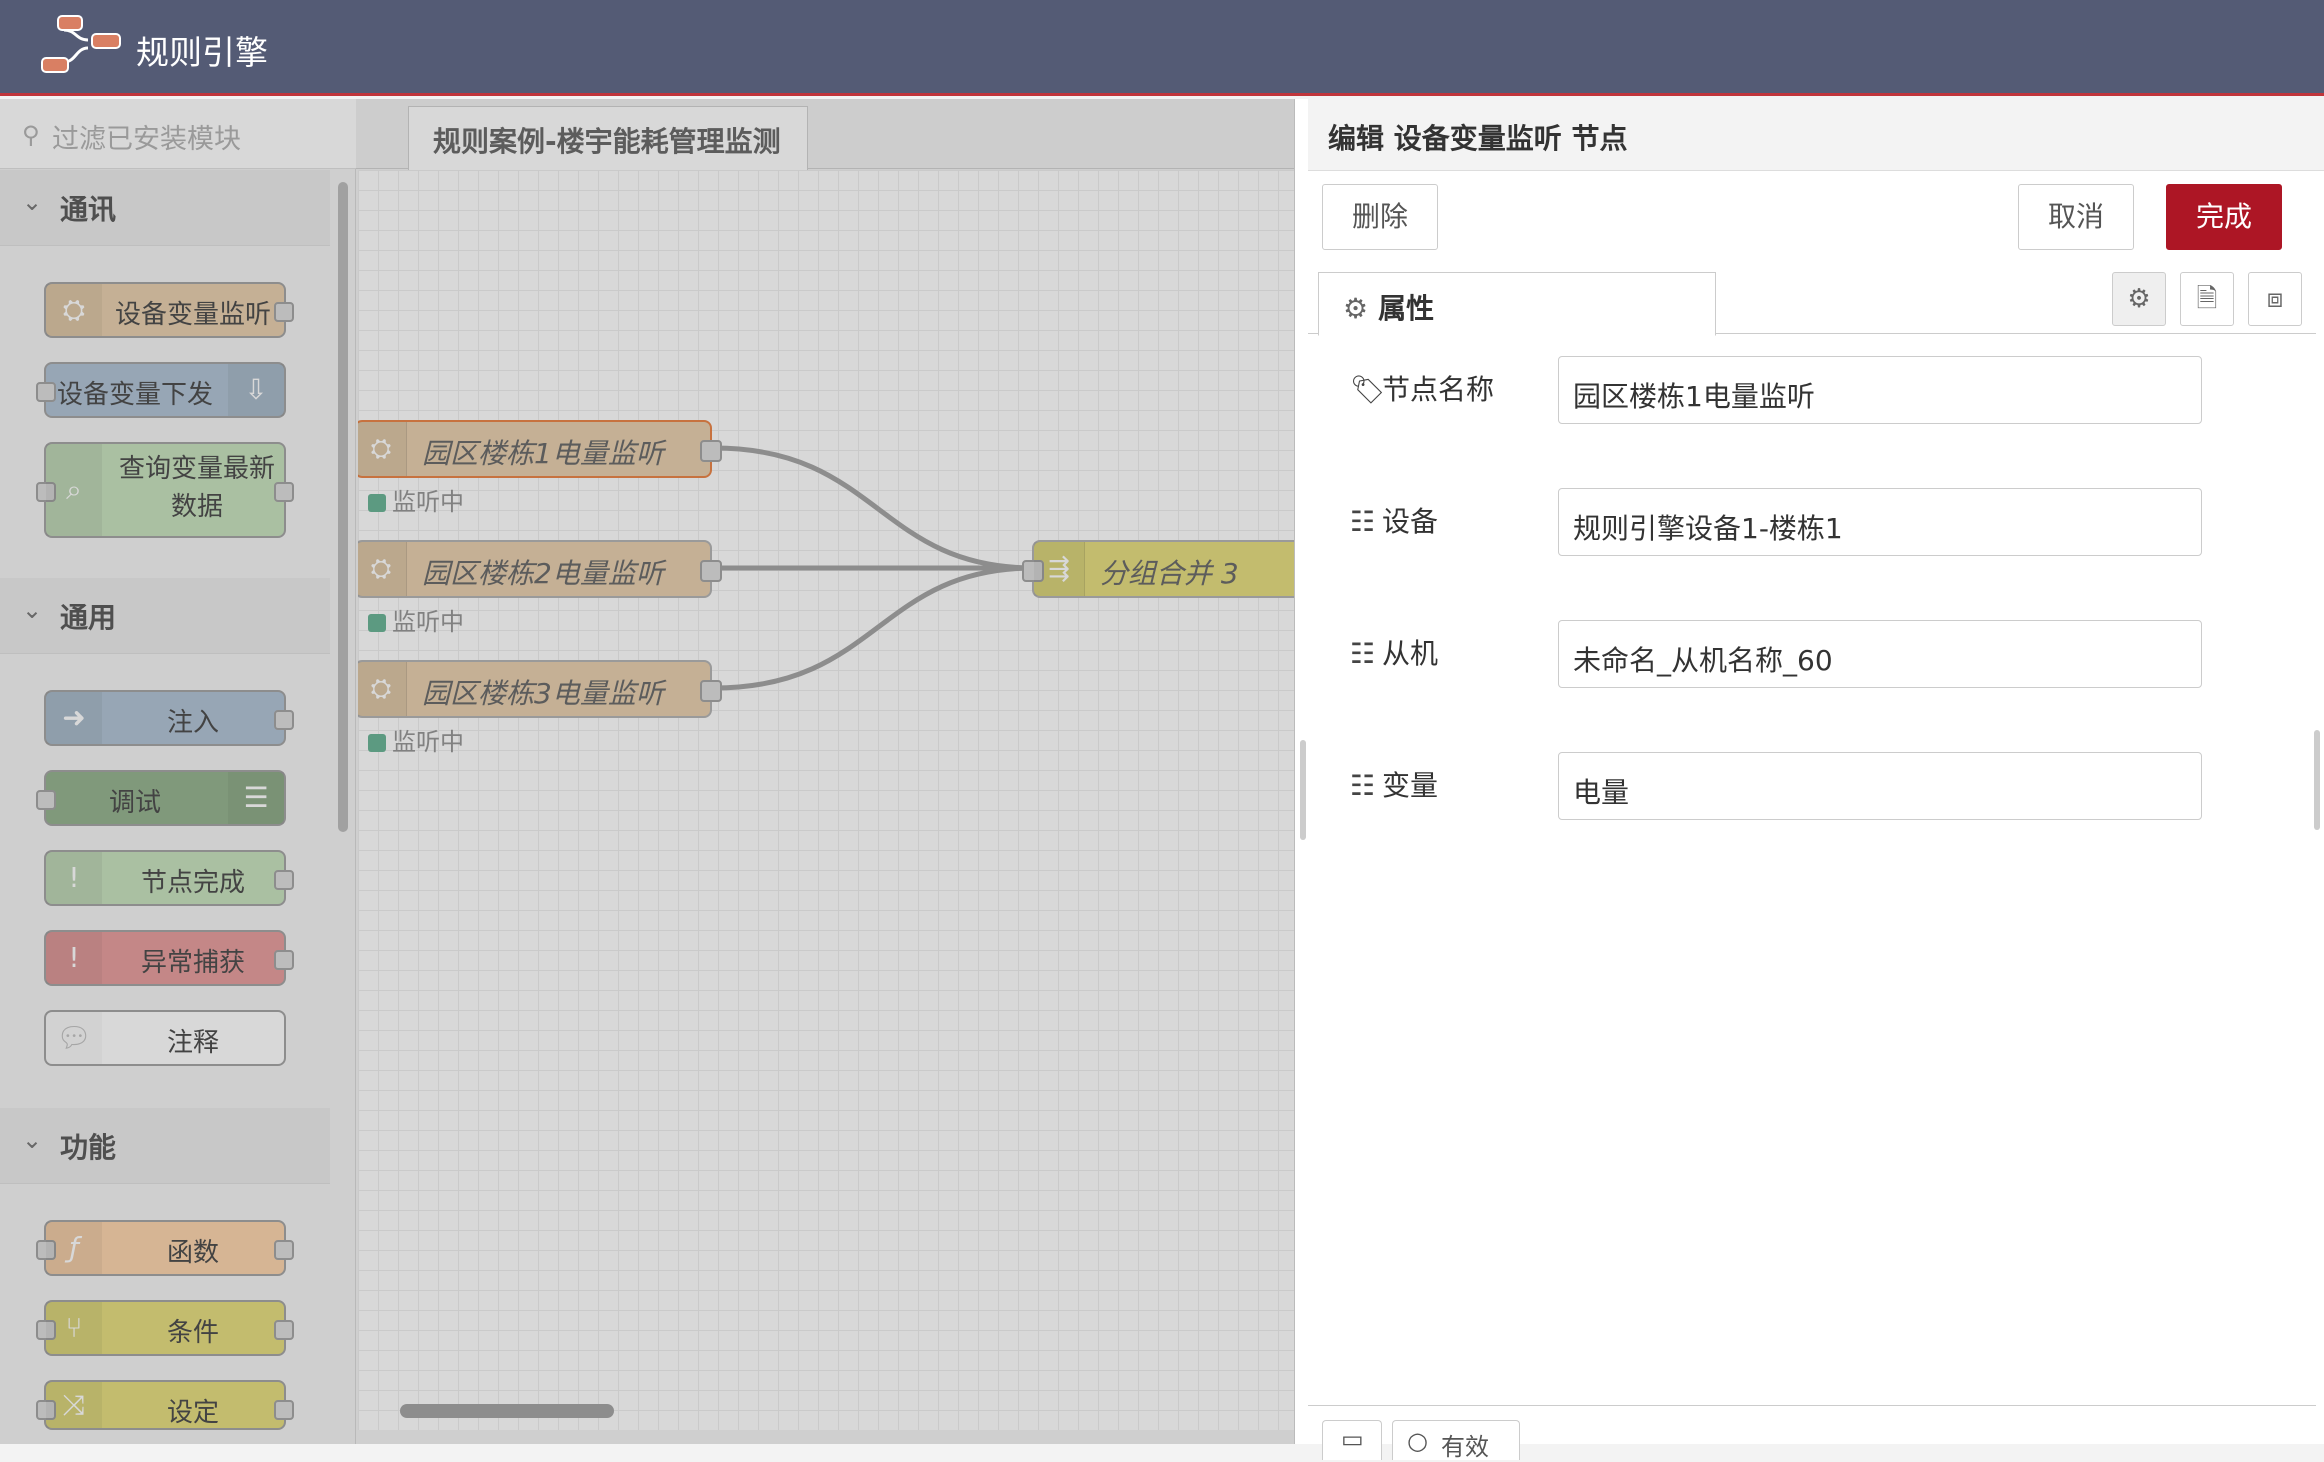 This screenshot has height=1462, width=2324. Describe the element at coordinates (1816, 135) in the screenshot. I see `editor-title: 编辑 设备变量监听 节点` at that location.